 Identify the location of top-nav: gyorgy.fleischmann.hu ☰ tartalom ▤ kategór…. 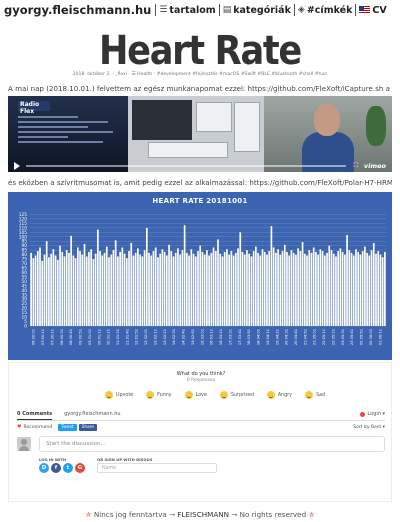
(200, 10).